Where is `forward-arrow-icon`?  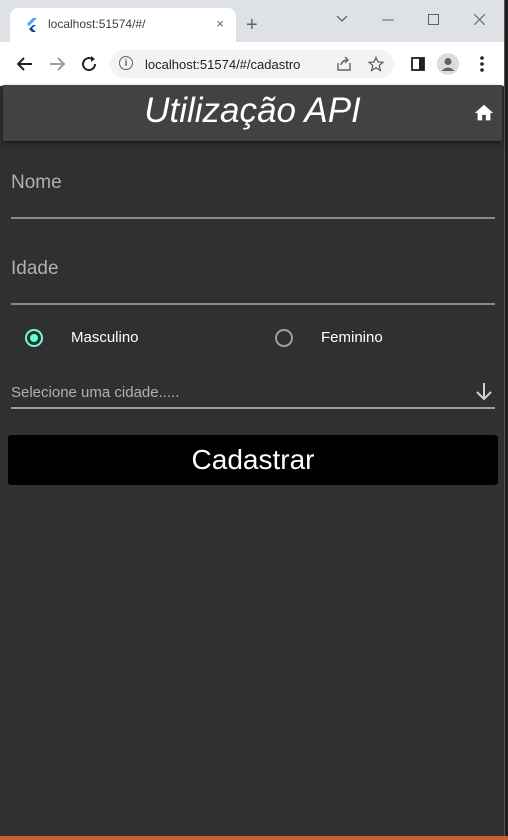
forward-arrow-icon is located at coordinates (57, 64).